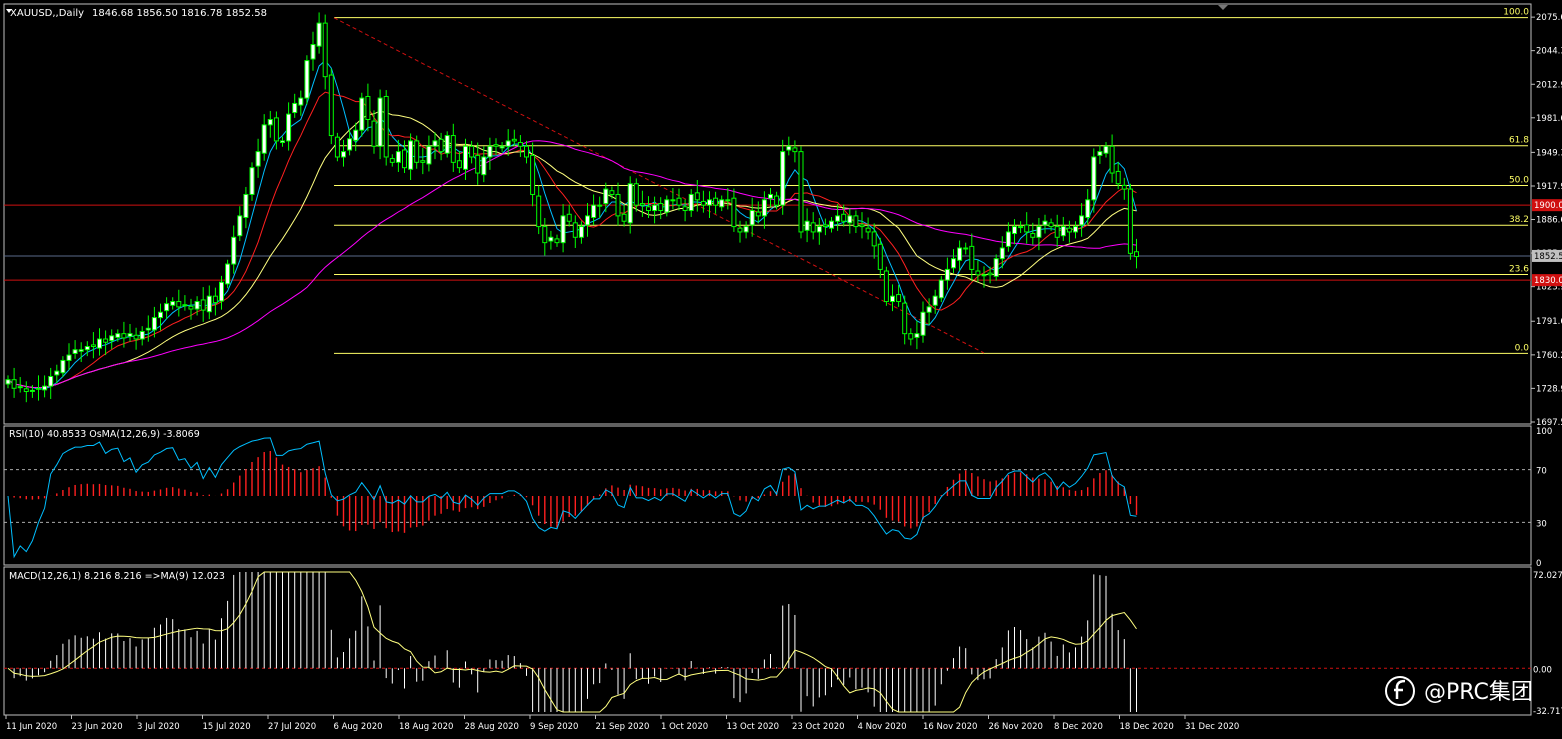  Describe the element at coordinates (1542, 670) in the screenshot. I see `macd-tick-label: 0.00` at that location.